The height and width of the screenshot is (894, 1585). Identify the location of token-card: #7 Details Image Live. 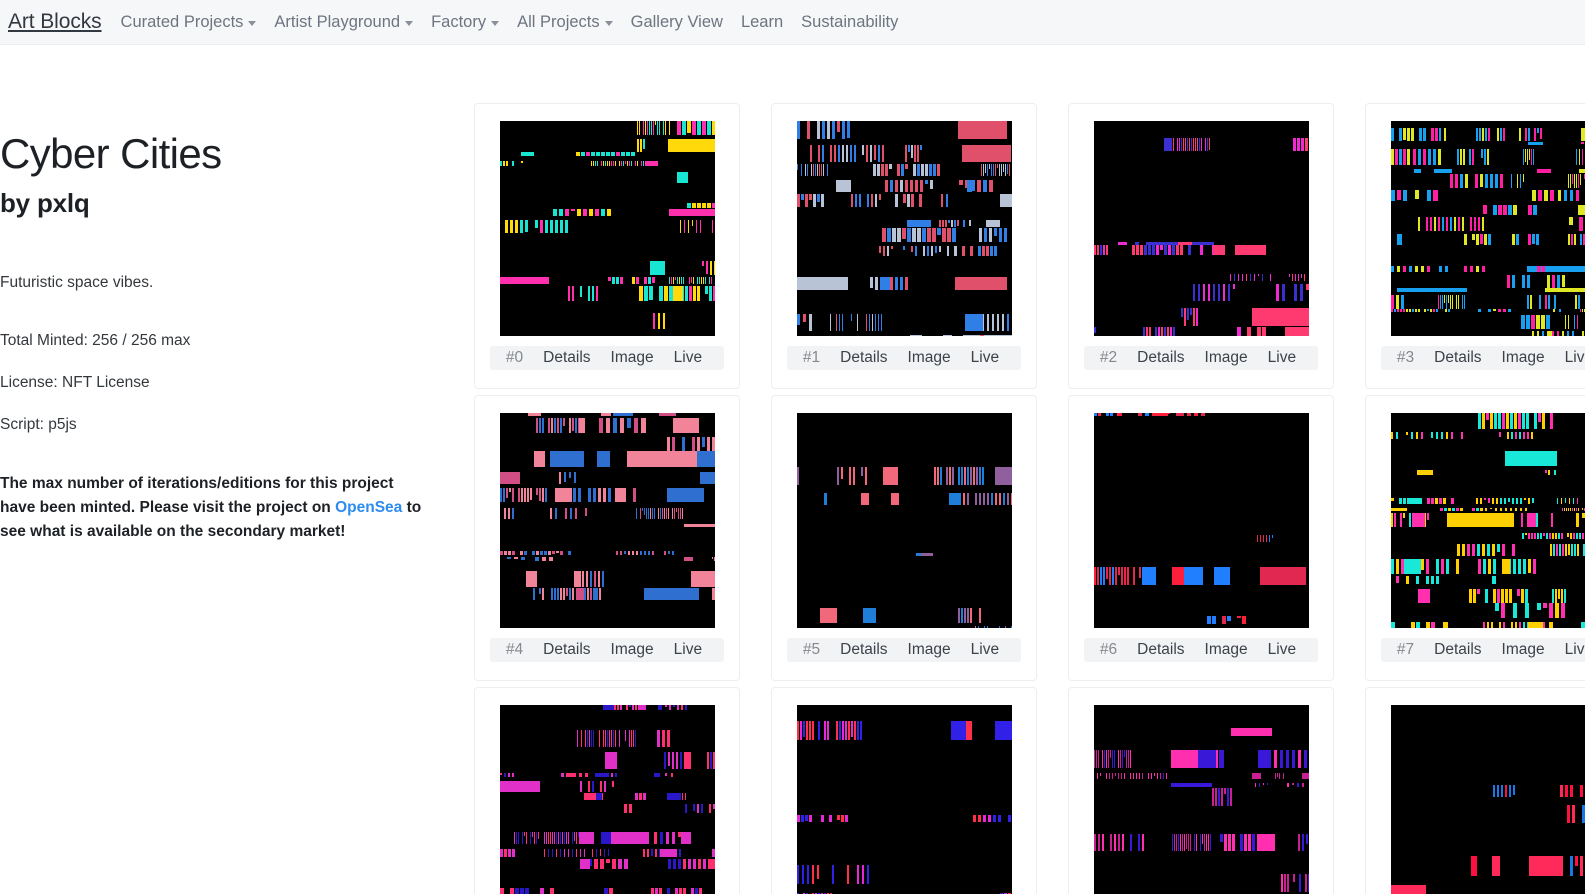
(1475, 538).